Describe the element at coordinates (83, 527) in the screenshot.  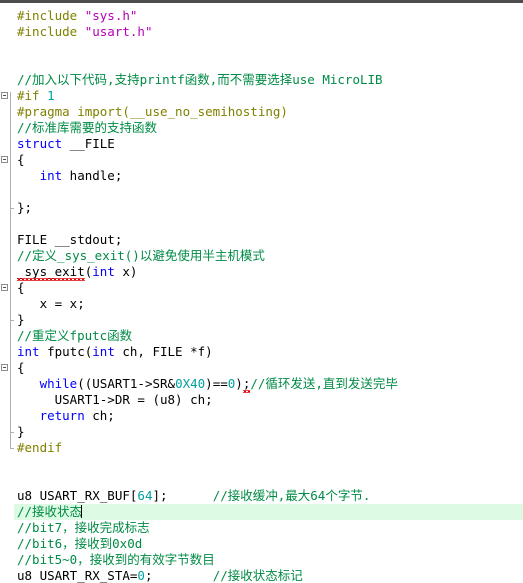
I see `code-token: //bit7，接收完成标志` at that location.